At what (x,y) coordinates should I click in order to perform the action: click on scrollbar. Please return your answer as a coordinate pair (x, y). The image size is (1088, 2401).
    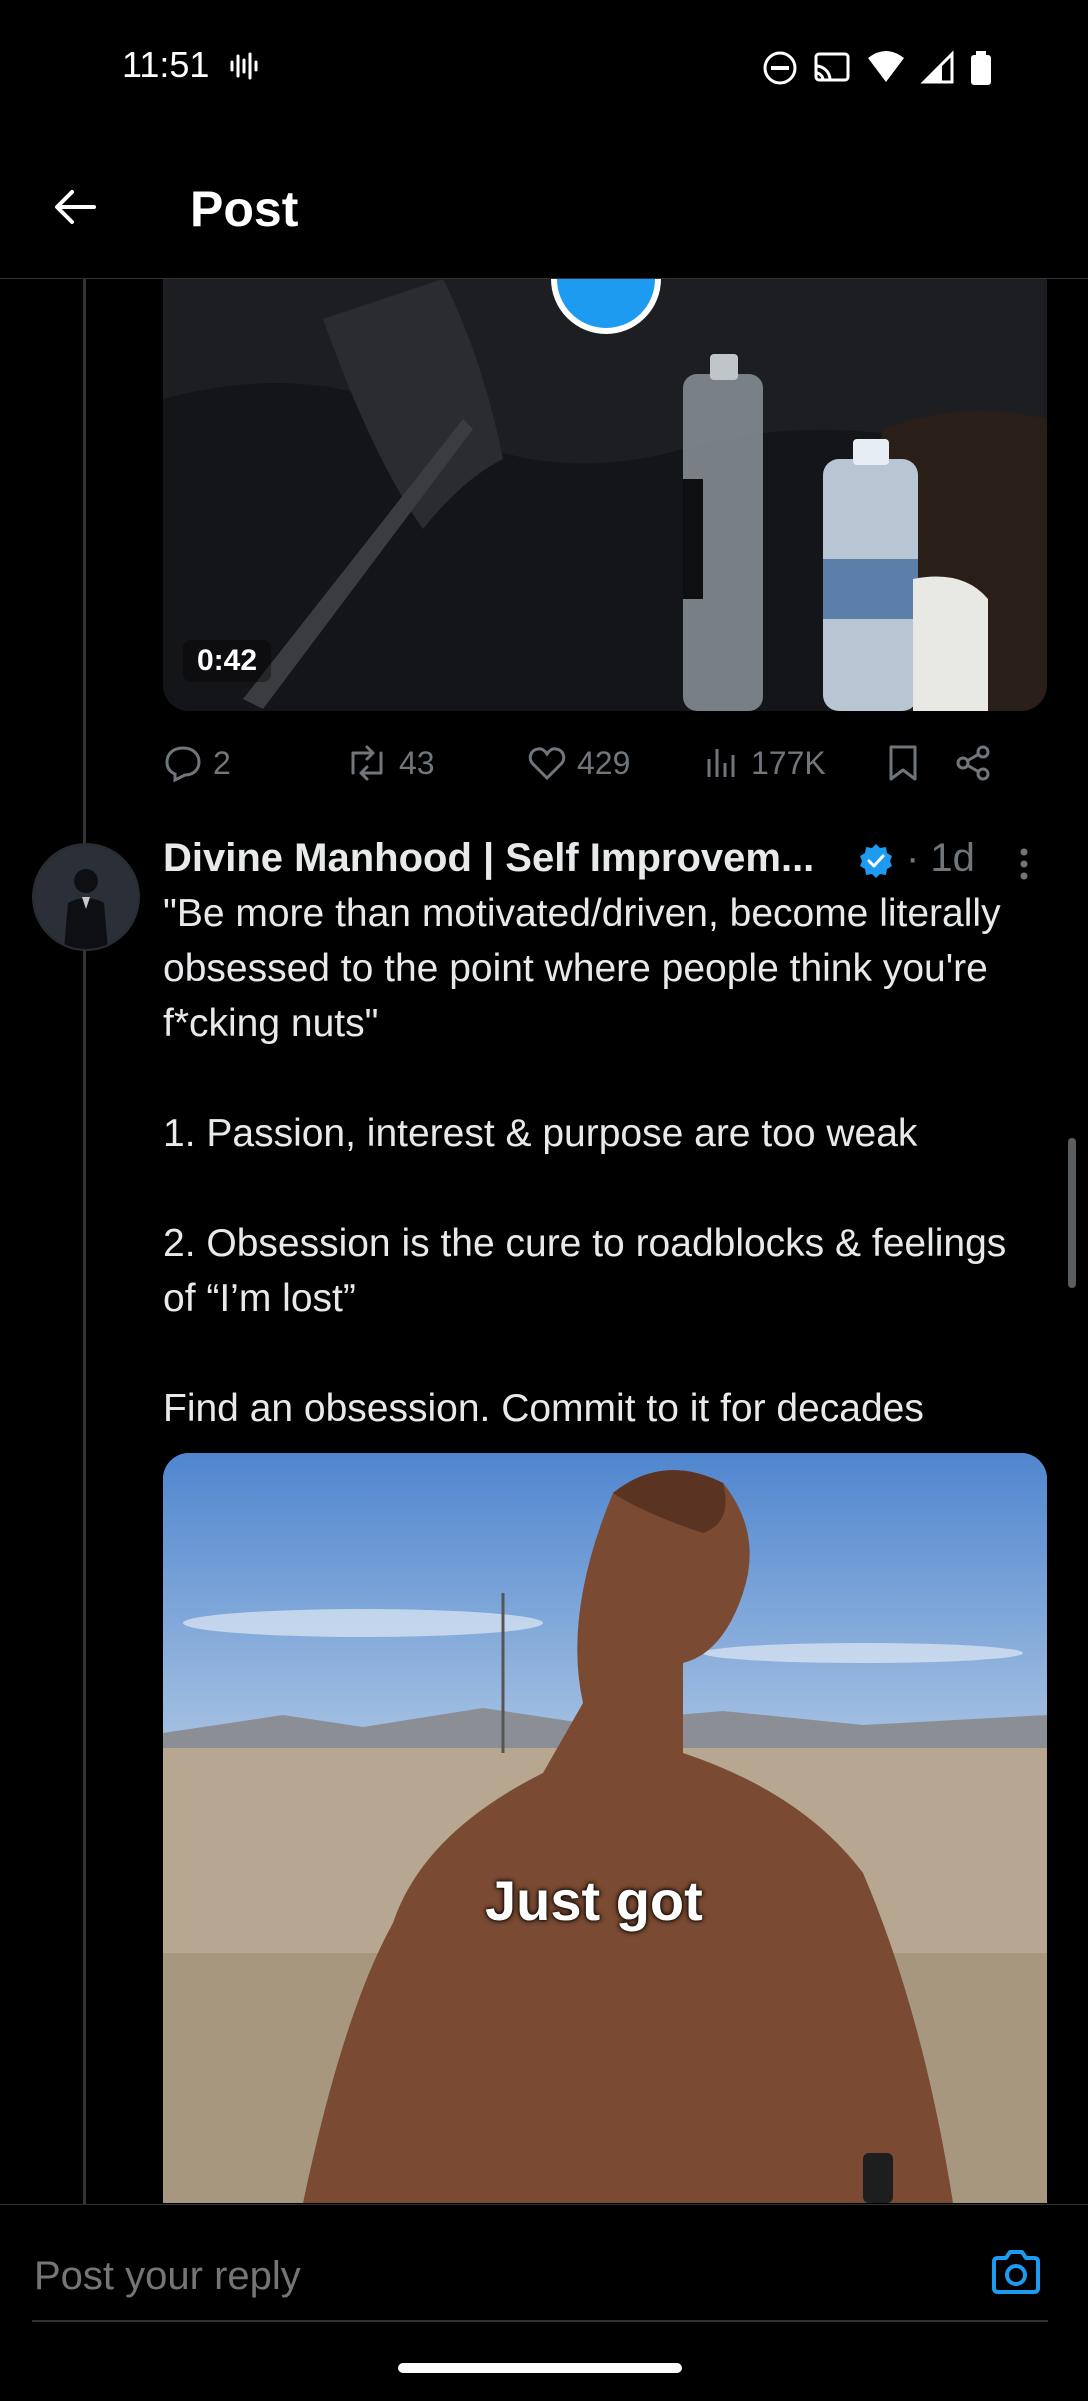
    Looking at the image, I should click on (1072, 1213).